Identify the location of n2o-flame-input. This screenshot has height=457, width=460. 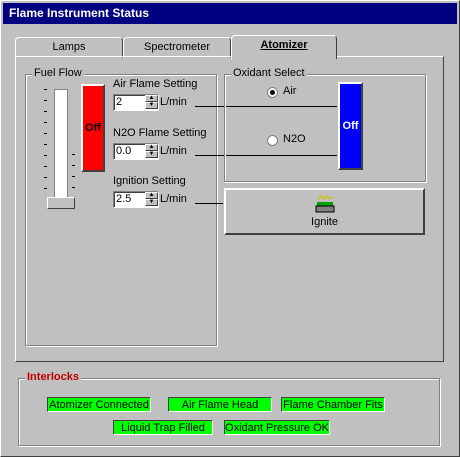
(130, 151).